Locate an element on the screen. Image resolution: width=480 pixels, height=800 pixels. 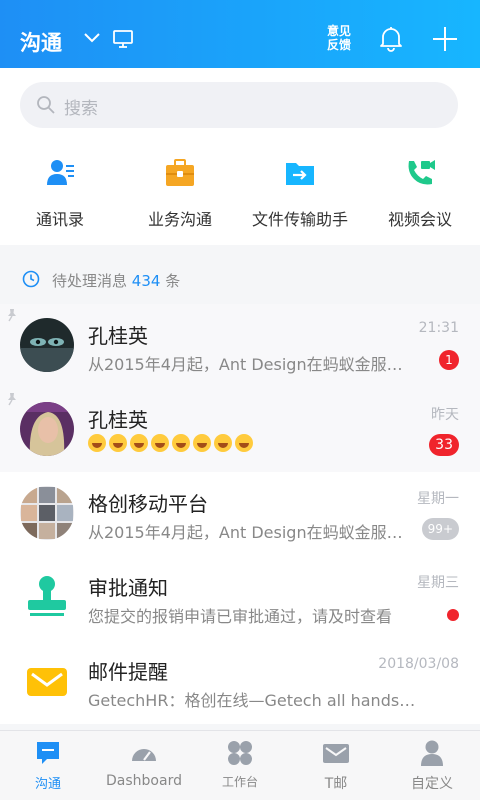
bell-icon is located at coordinates (391, 38).